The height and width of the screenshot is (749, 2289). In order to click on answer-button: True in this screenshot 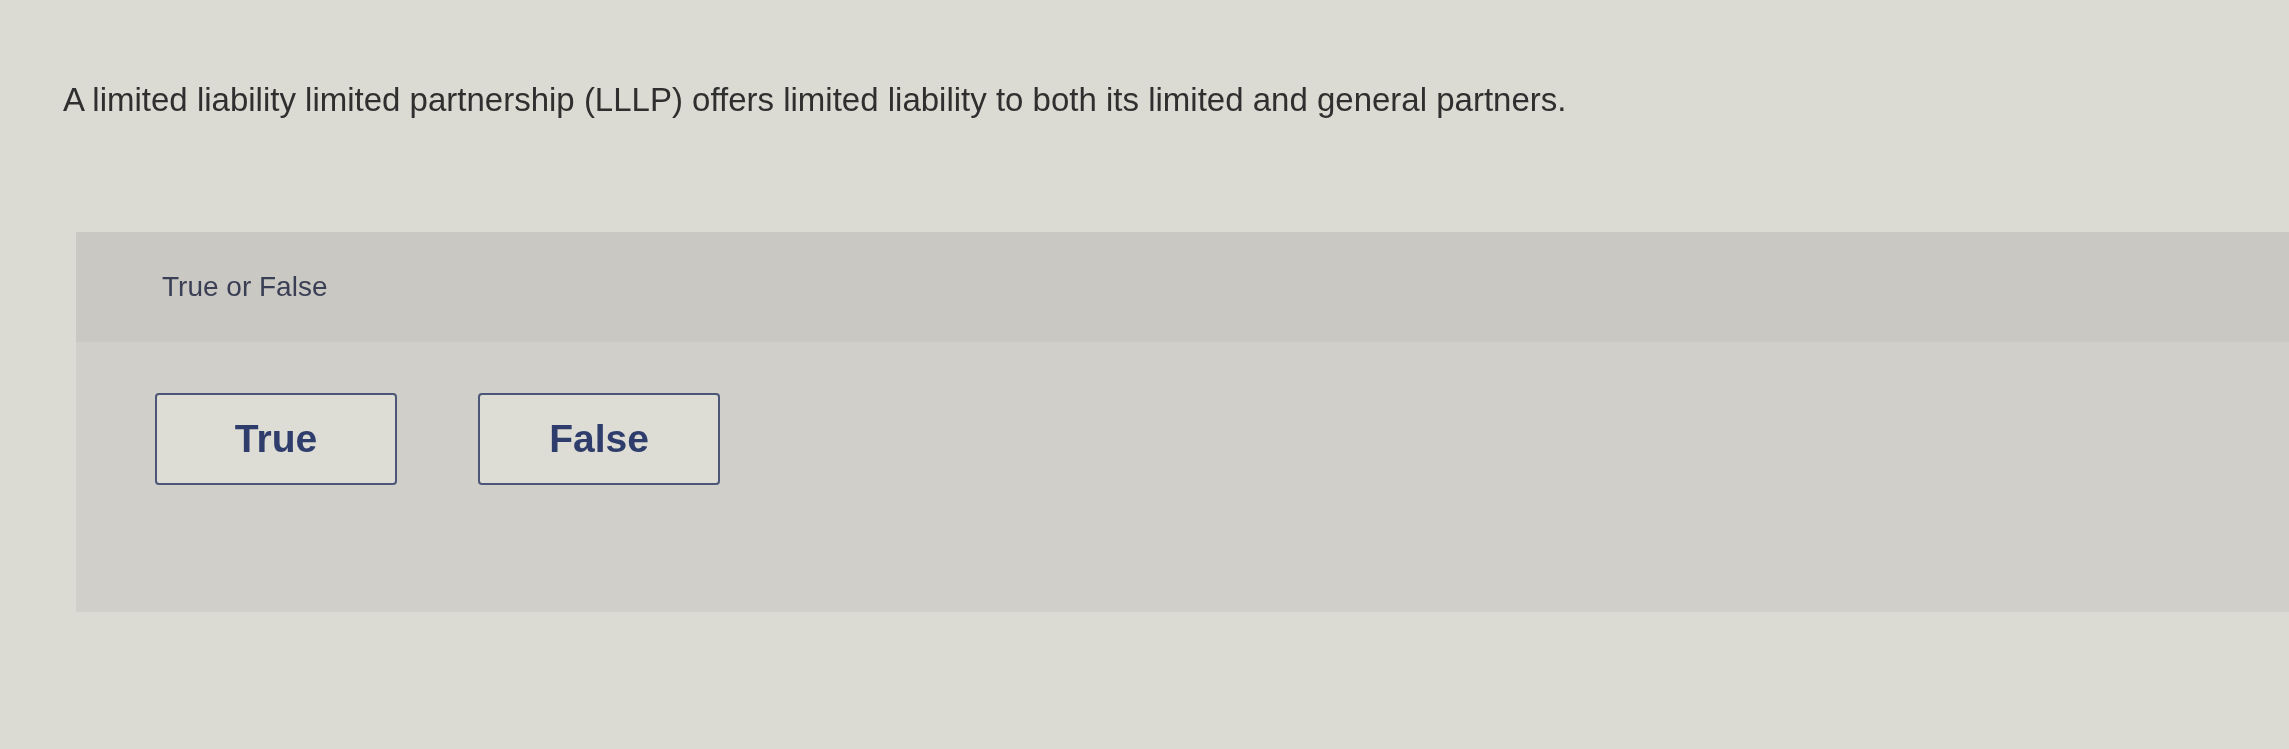, I will do `click(276, 439)`.